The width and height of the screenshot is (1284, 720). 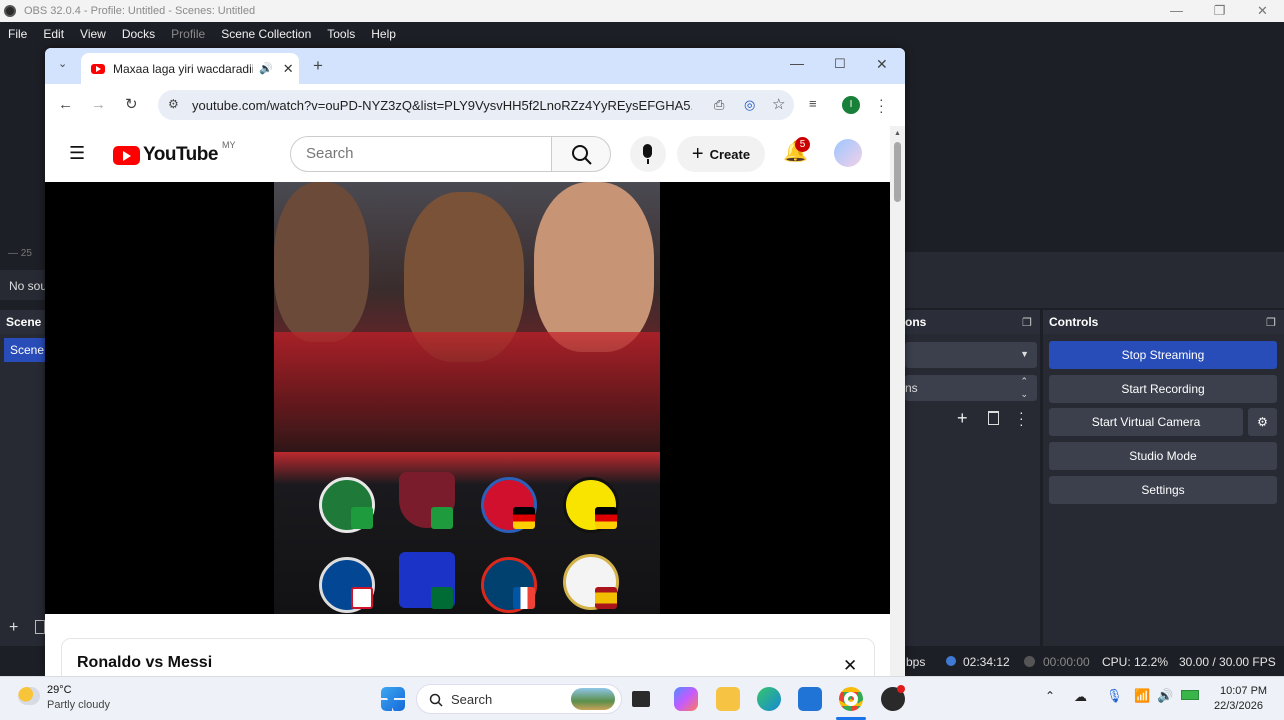 I want to click on add-transition-icon: +, so click(x=962, y=418).